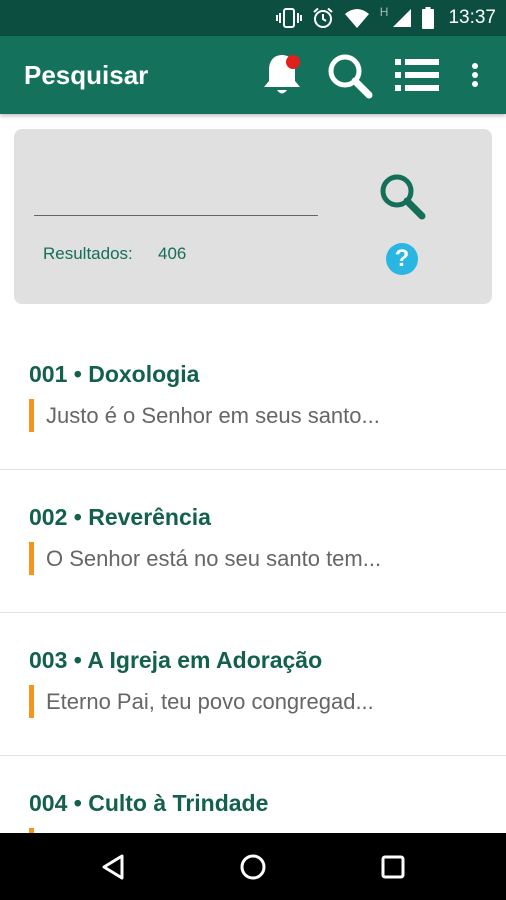 This screenshot has height=900, width=506. What do you see at coordinates (428, 18) in the screenshot?
I see `battery-icon` at bounding box center [428, 18].